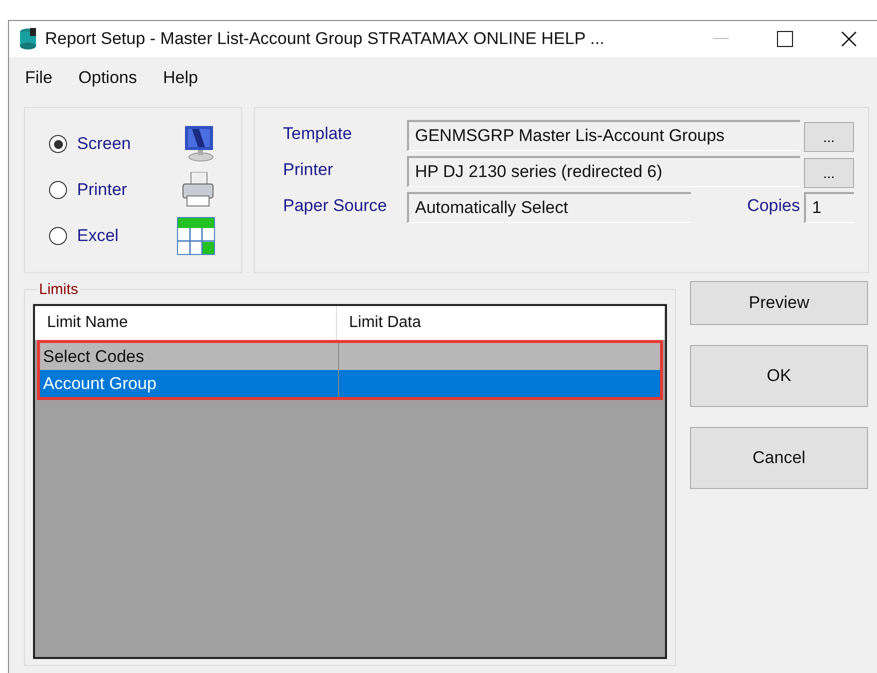  I want to click on printer-field: HP DJ 2130 series (redirected 6), so click(603, 171).